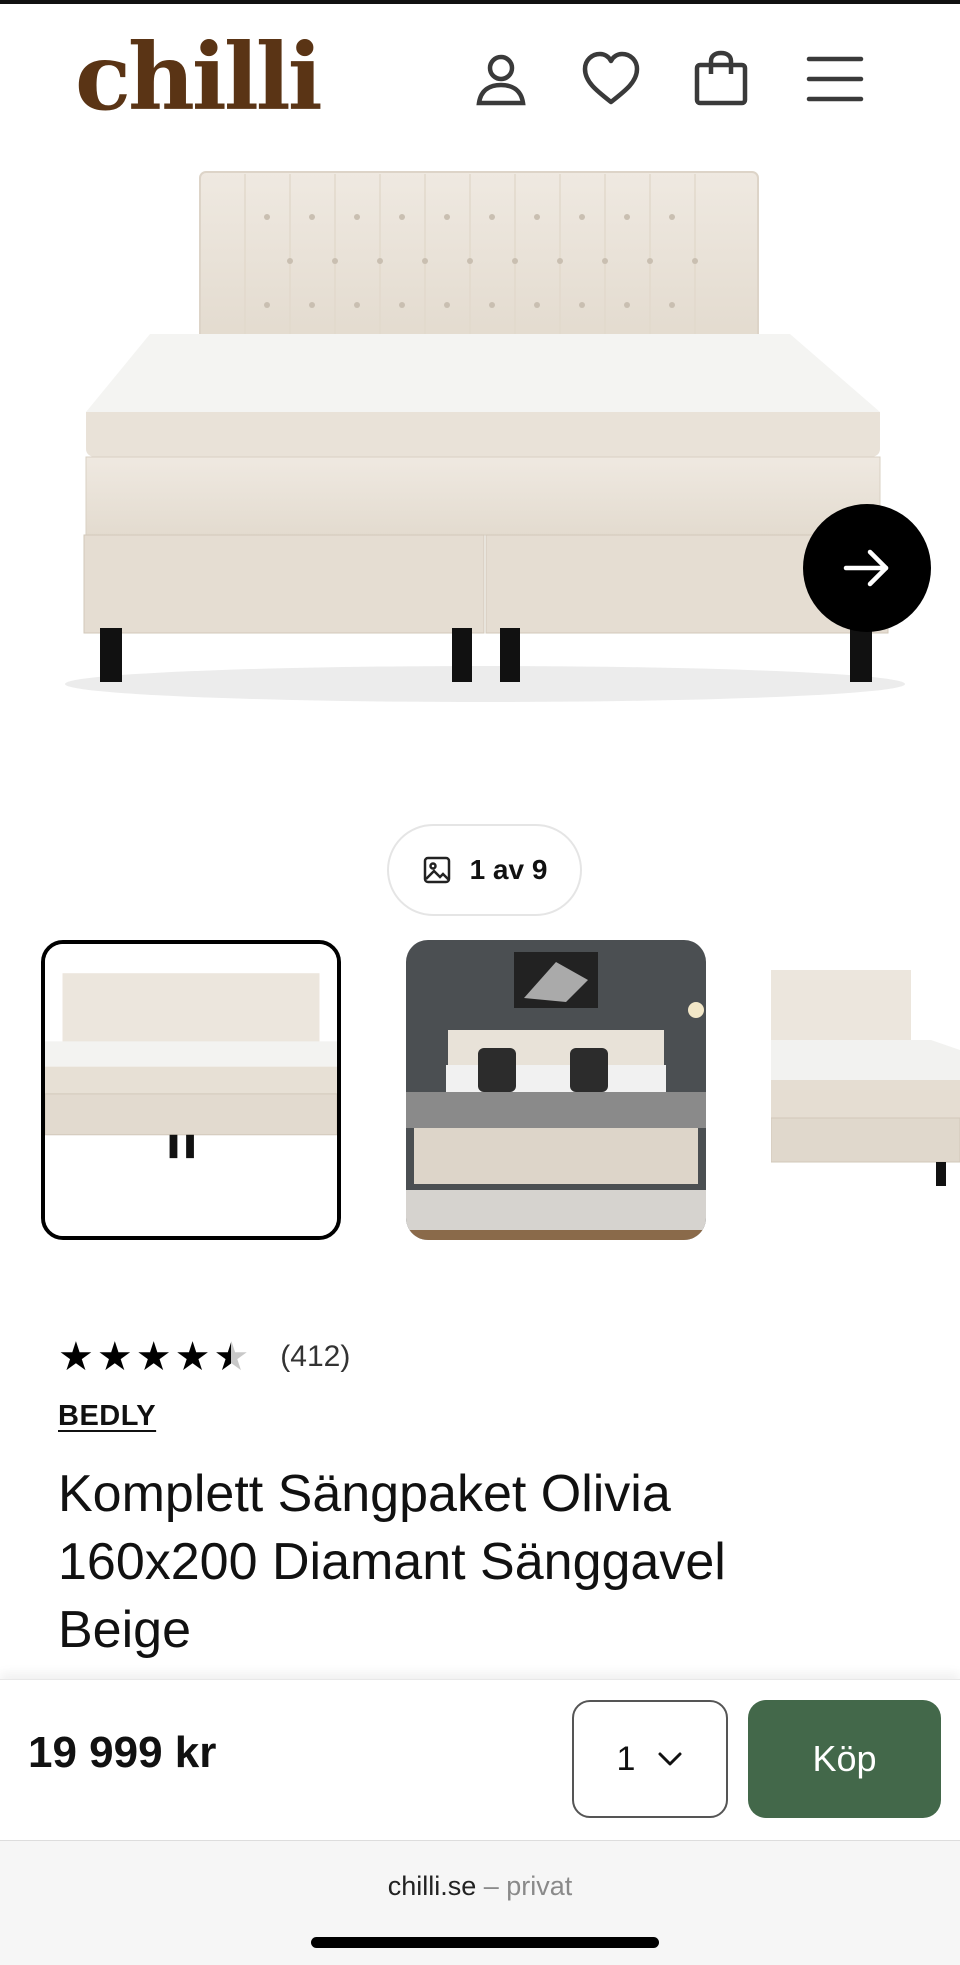 The height and width of the screenshot is (1965, 960). I want to click on menu-icon, so click(835, 79).